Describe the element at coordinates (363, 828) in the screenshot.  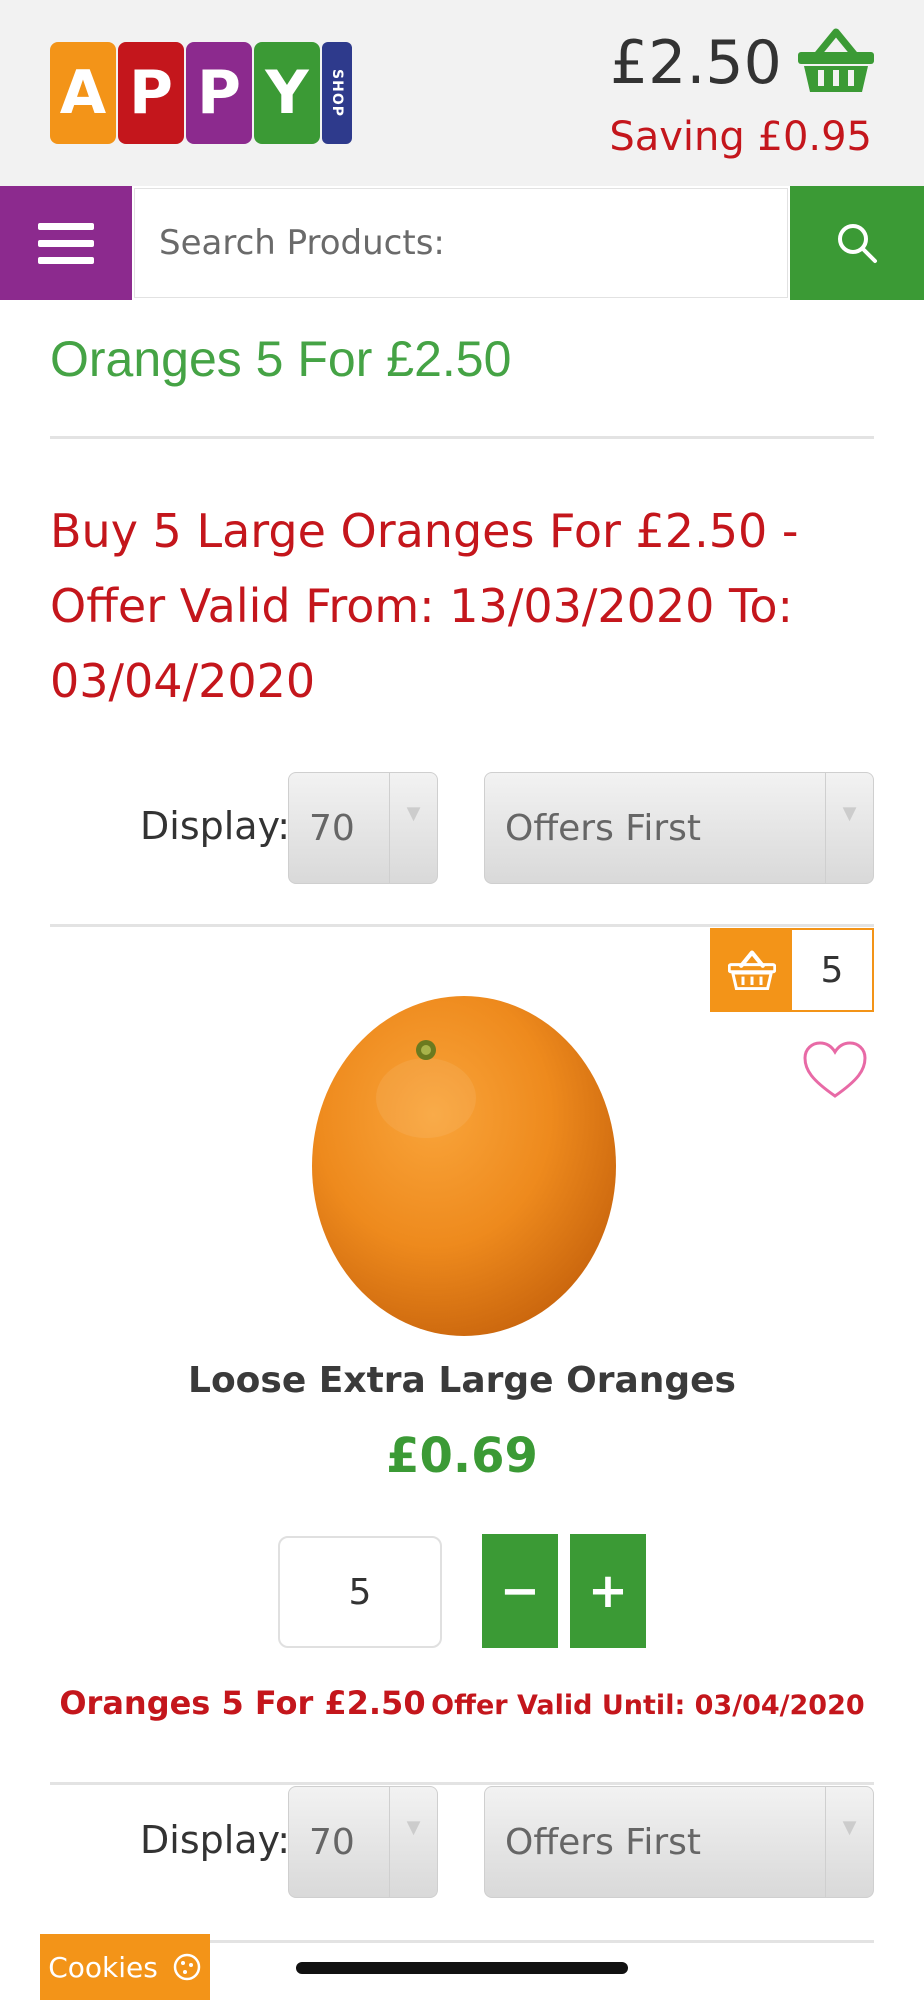
I see `per-page-select: 70 ▼` at that location.